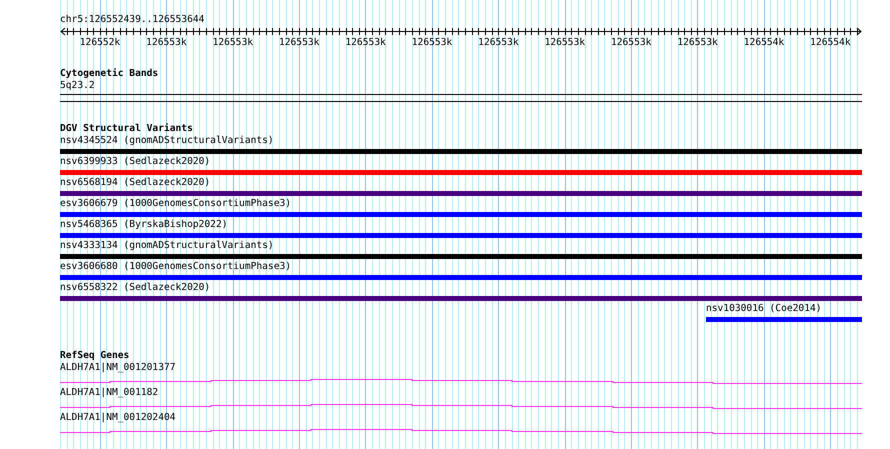 The height and width of the screenshot is (449, 890). Describe the element at coordinates (118, 418) in the screenshot. I see `transcript-label: ALDH7A1|NM_001202404` at that location.